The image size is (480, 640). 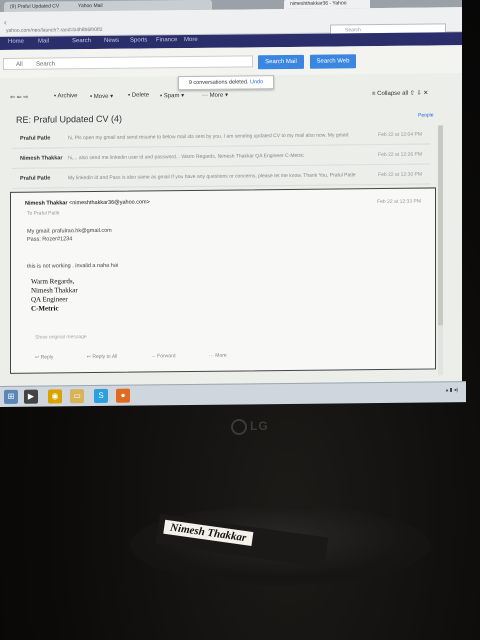 I want to click on back-arrow-icon: ⇦ ⇐ ⇨, so click(x=19, y=97).